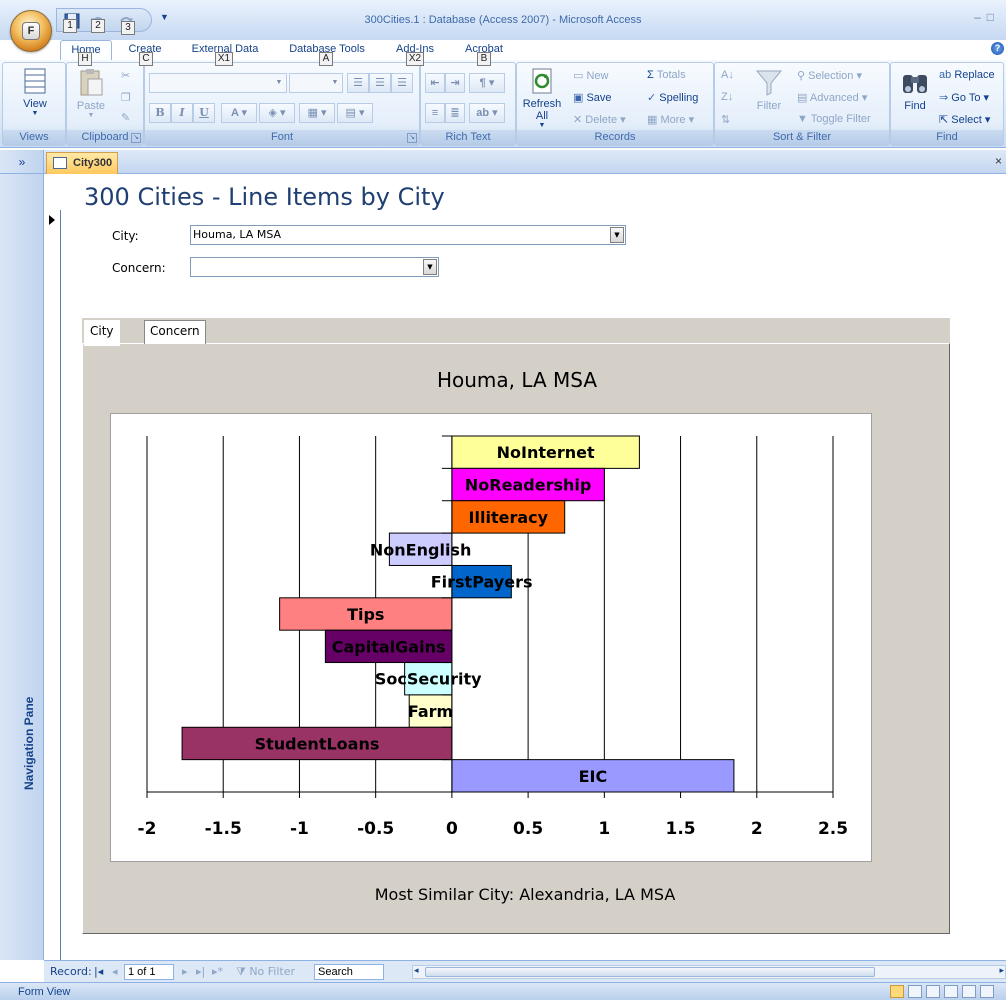 The height and width of the screenshot is (1000, 1006). Describe the element at coordinates (35, 81) in the screenshot. I see `datasheet-icon` at that location.